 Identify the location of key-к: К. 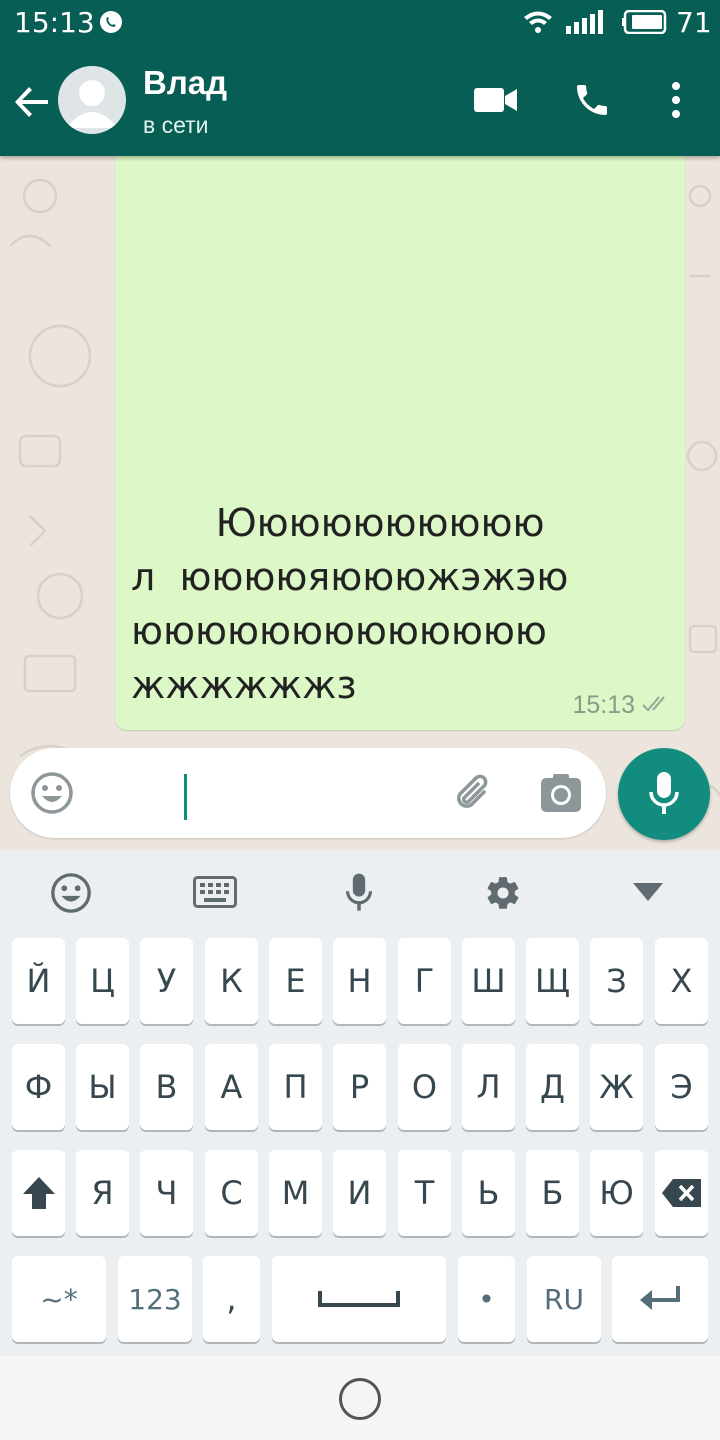
(231, 981).